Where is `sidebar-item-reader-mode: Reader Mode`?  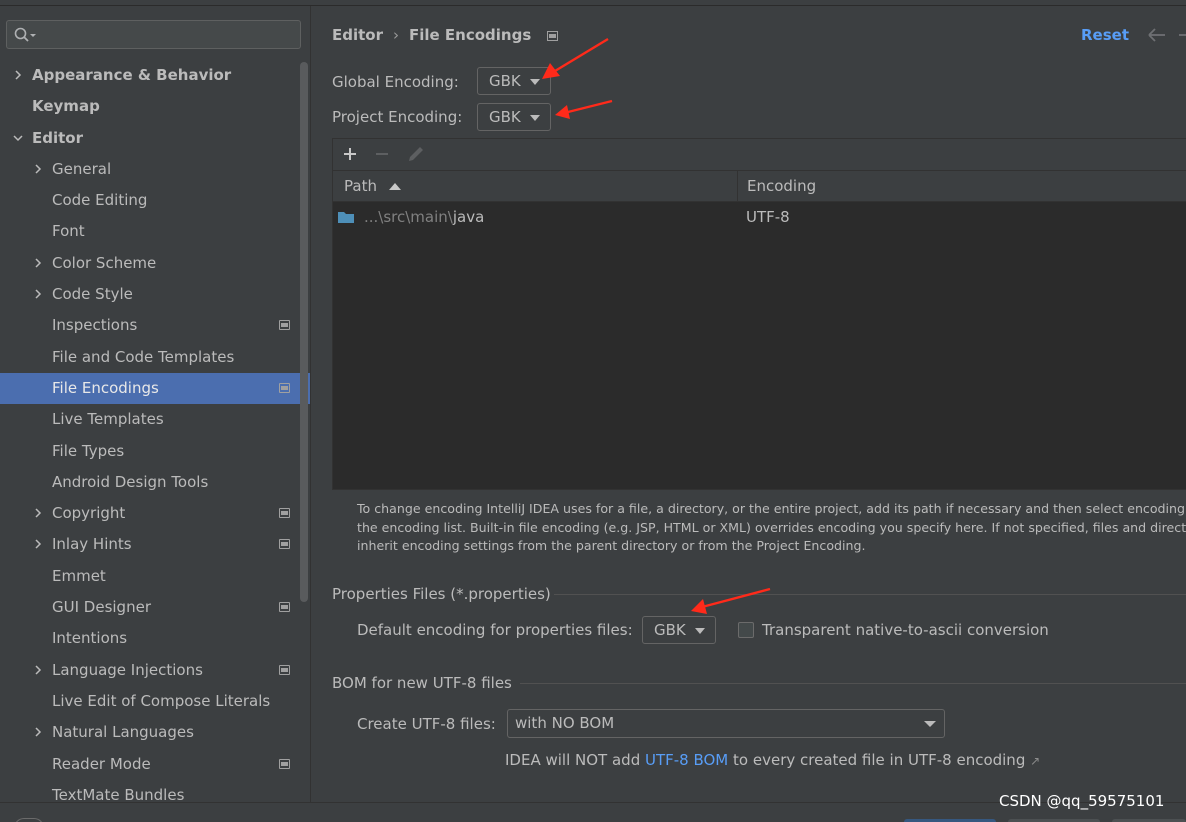
sidebar-item-reader-mode: Reader Mode is located at coordinates (155, 764).